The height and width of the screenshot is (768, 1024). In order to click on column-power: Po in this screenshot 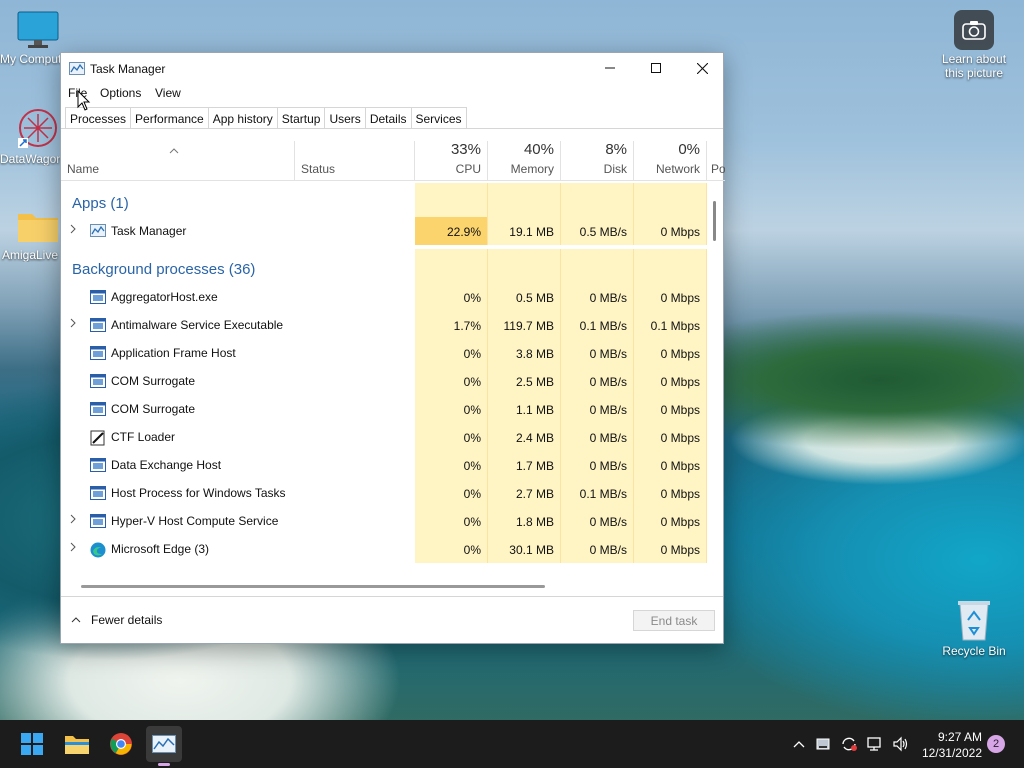, I will do `click(716, 161)`.